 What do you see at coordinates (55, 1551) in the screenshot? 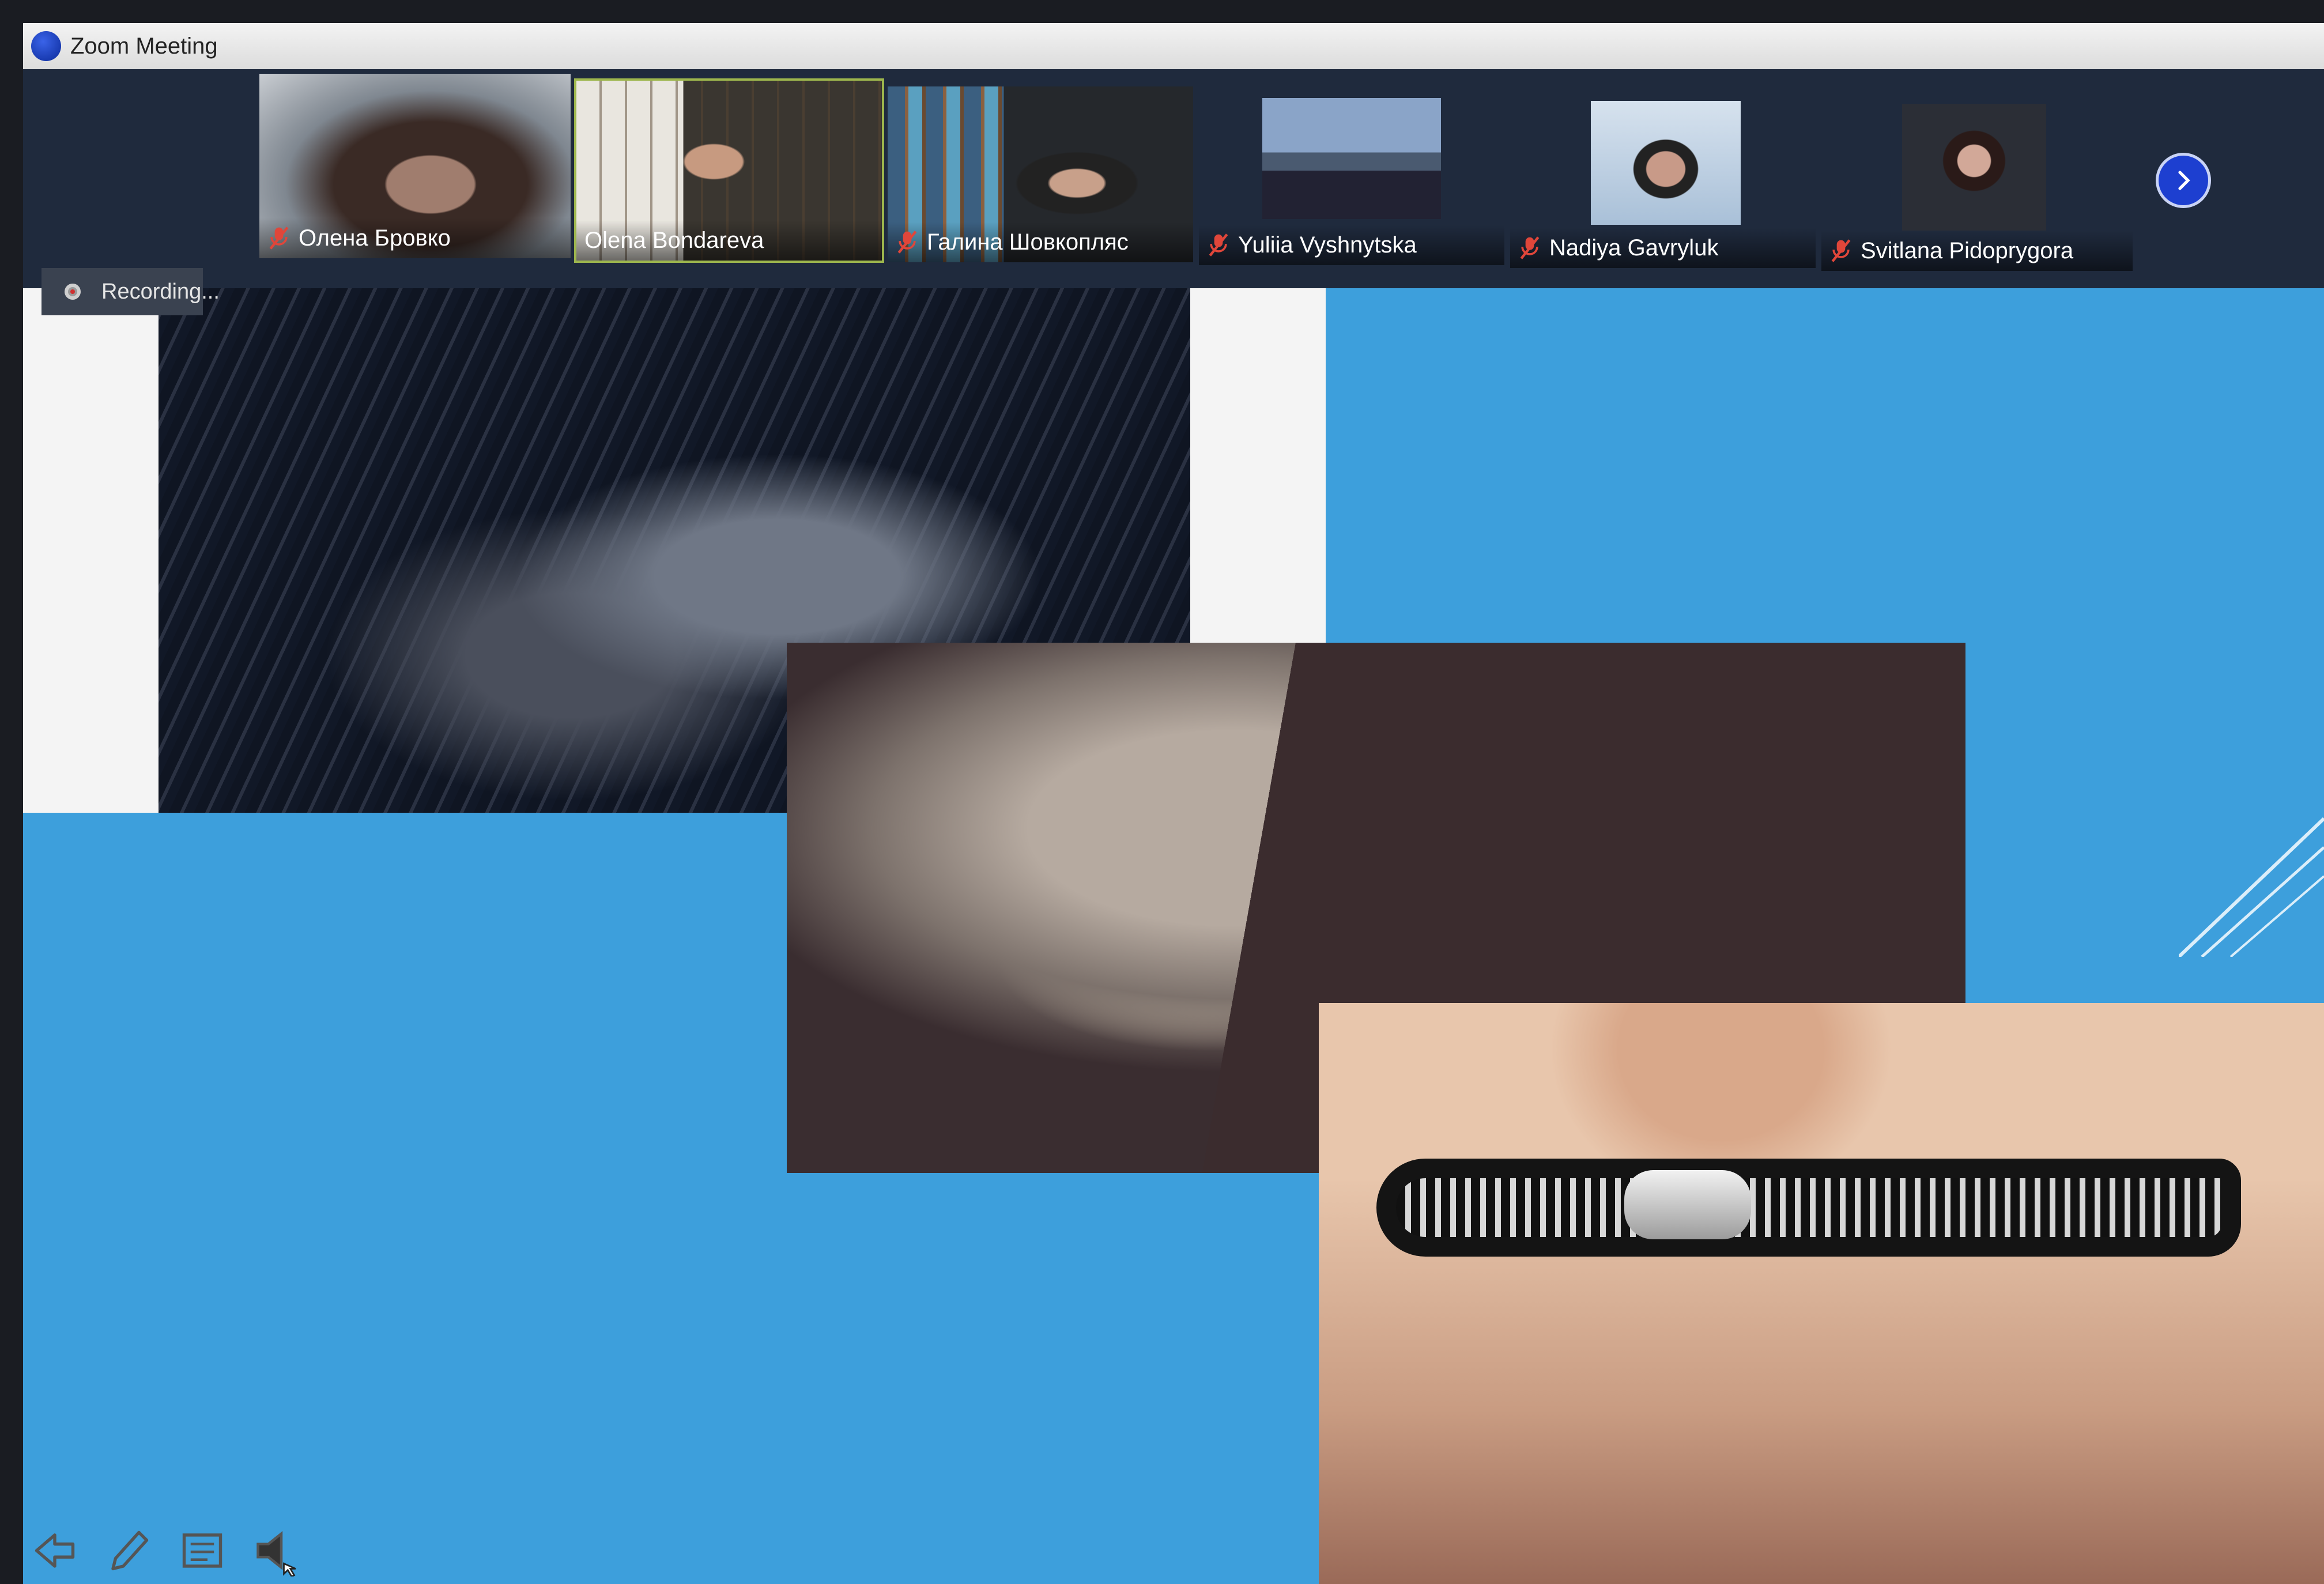
I see `back-arrow-icon` at bounding box center [55, 1551].